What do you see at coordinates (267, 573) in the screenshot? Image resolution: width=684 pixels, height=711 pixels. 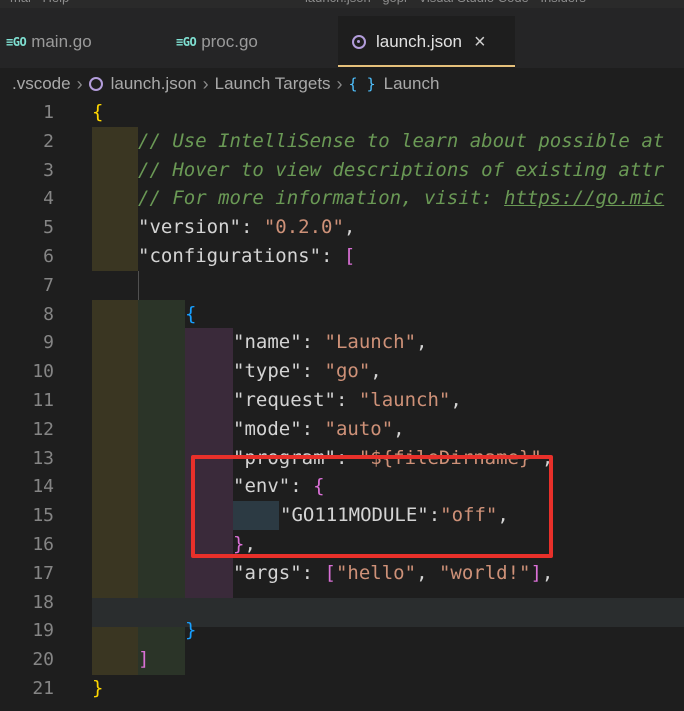 I see `json-key: "args"` at bounding box center [267, 573].